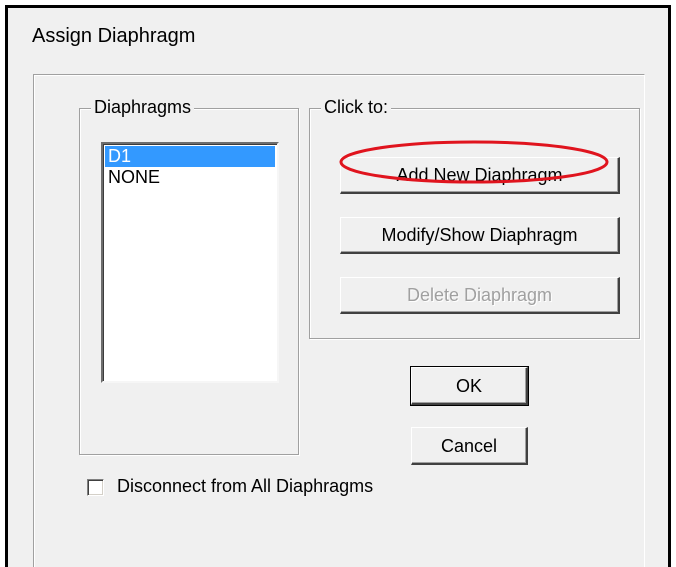 The image size is (676, 567). What do you see at coordinates (190, 177) in the screenshot?
I see `list-item-none: NONE` at bounding box center [190, 177].